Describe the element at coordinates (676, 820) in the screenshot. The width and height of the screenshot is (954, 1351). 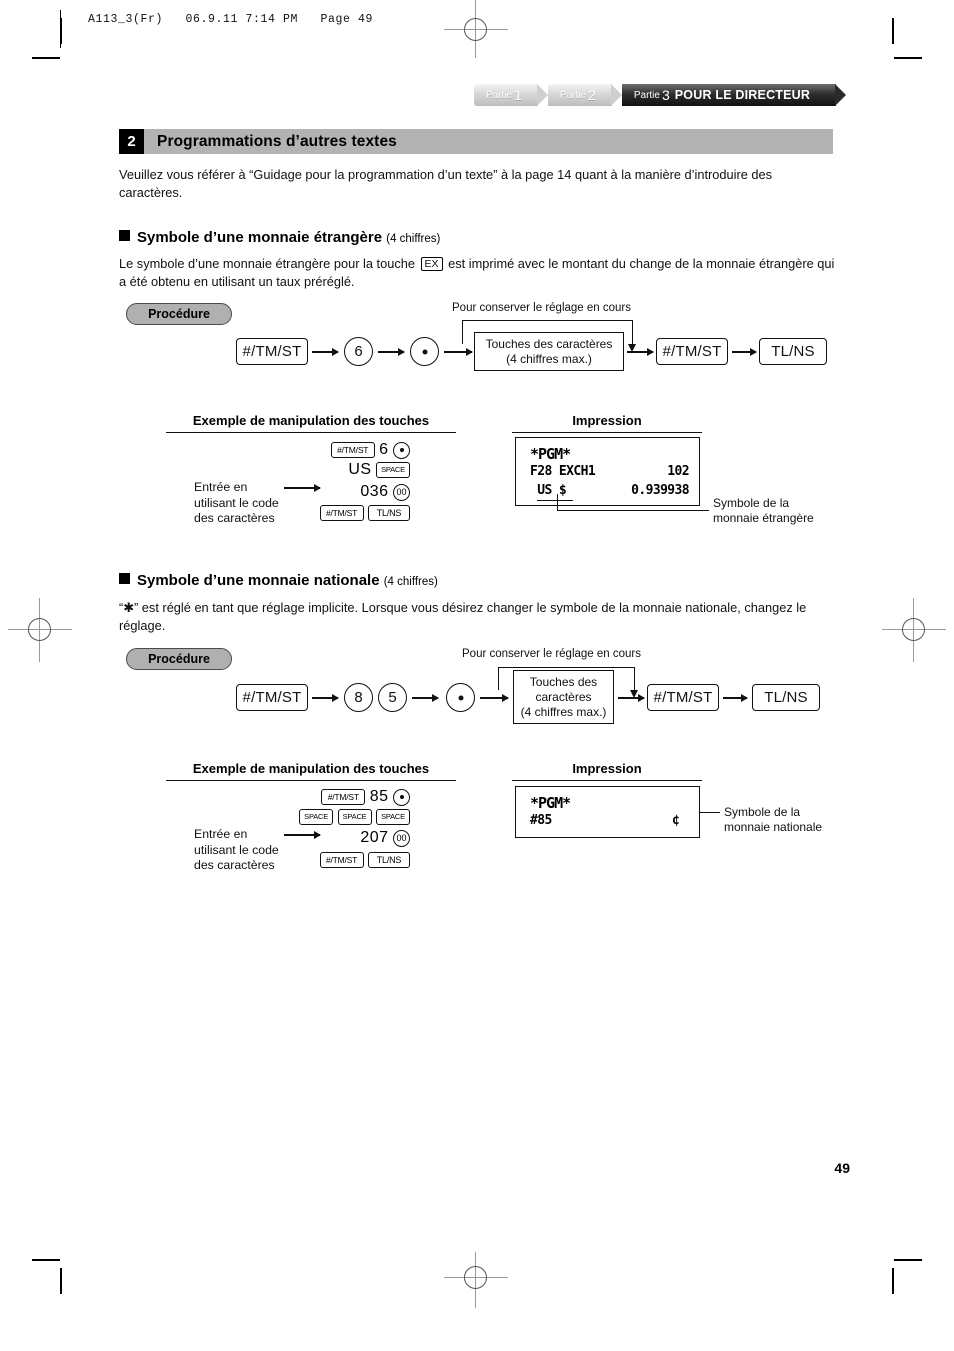
I see `receipt-2-currency-symbol: ¢` at that location.